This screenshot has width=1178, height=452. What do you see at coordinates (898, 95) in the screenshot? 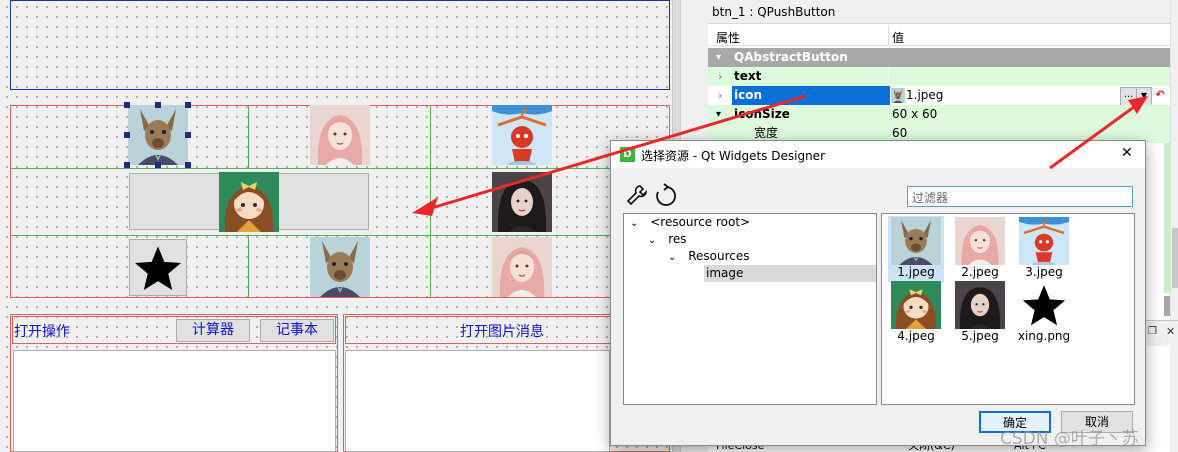
I see `kangaroo-thumb-icon` at bounding box center [898, 95].